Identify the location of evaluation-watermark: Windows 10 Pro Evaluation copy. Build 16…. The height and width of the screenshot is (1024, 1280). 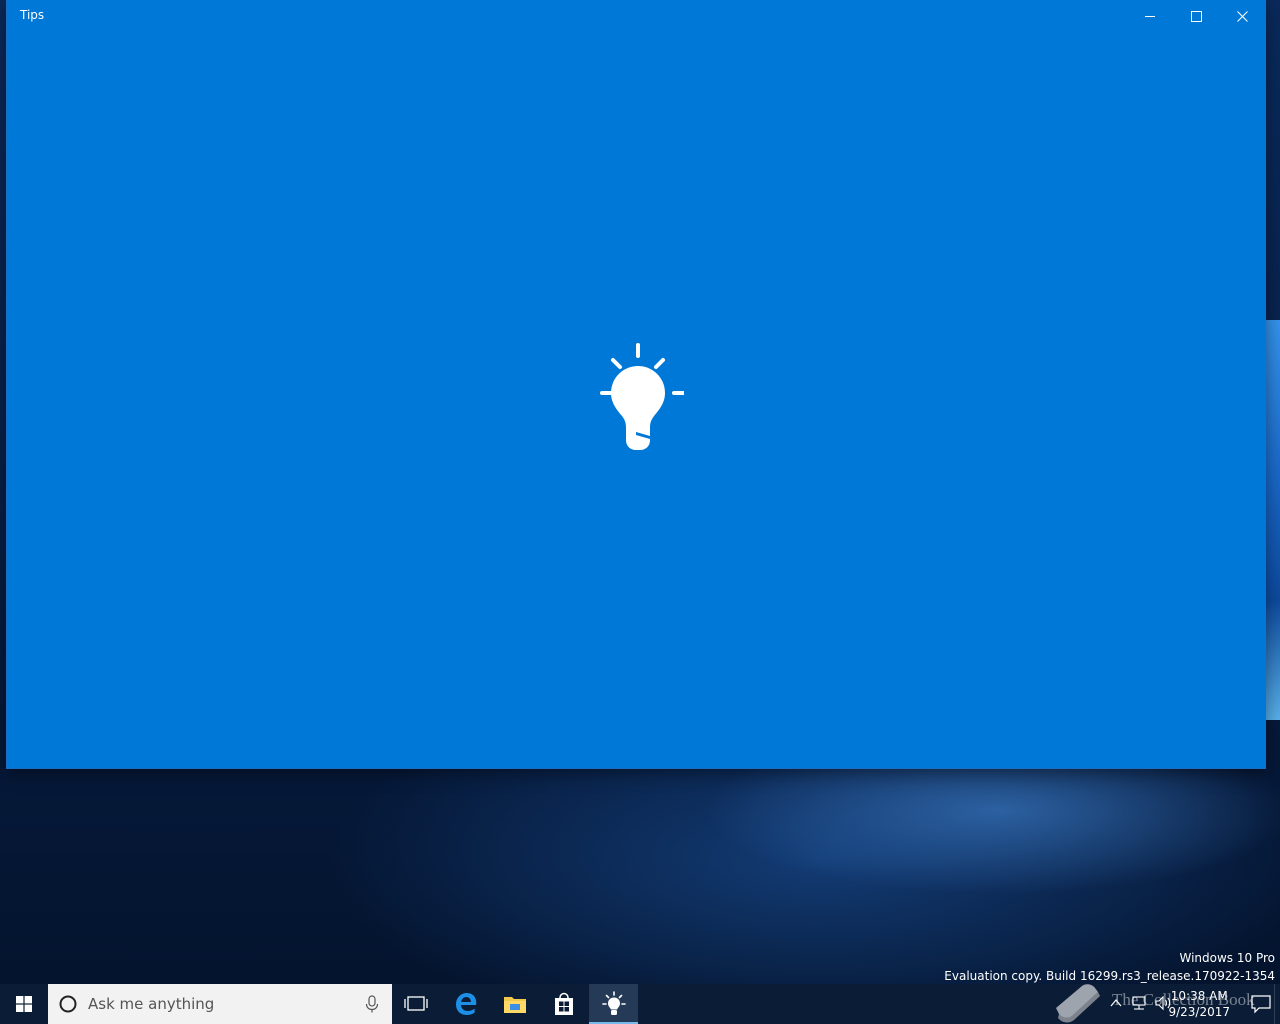
(1109, 967).